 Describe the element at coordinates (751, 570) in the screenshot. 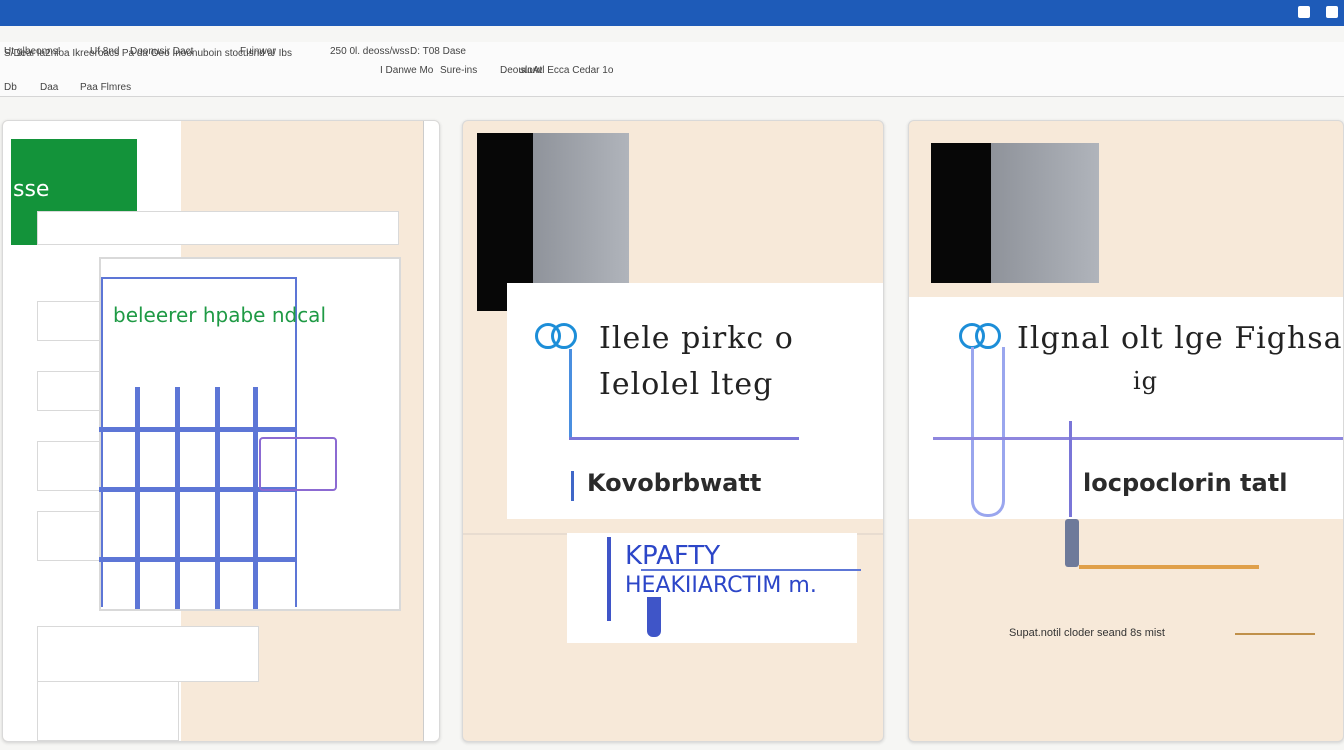

I see `subcard-rule` at that location.